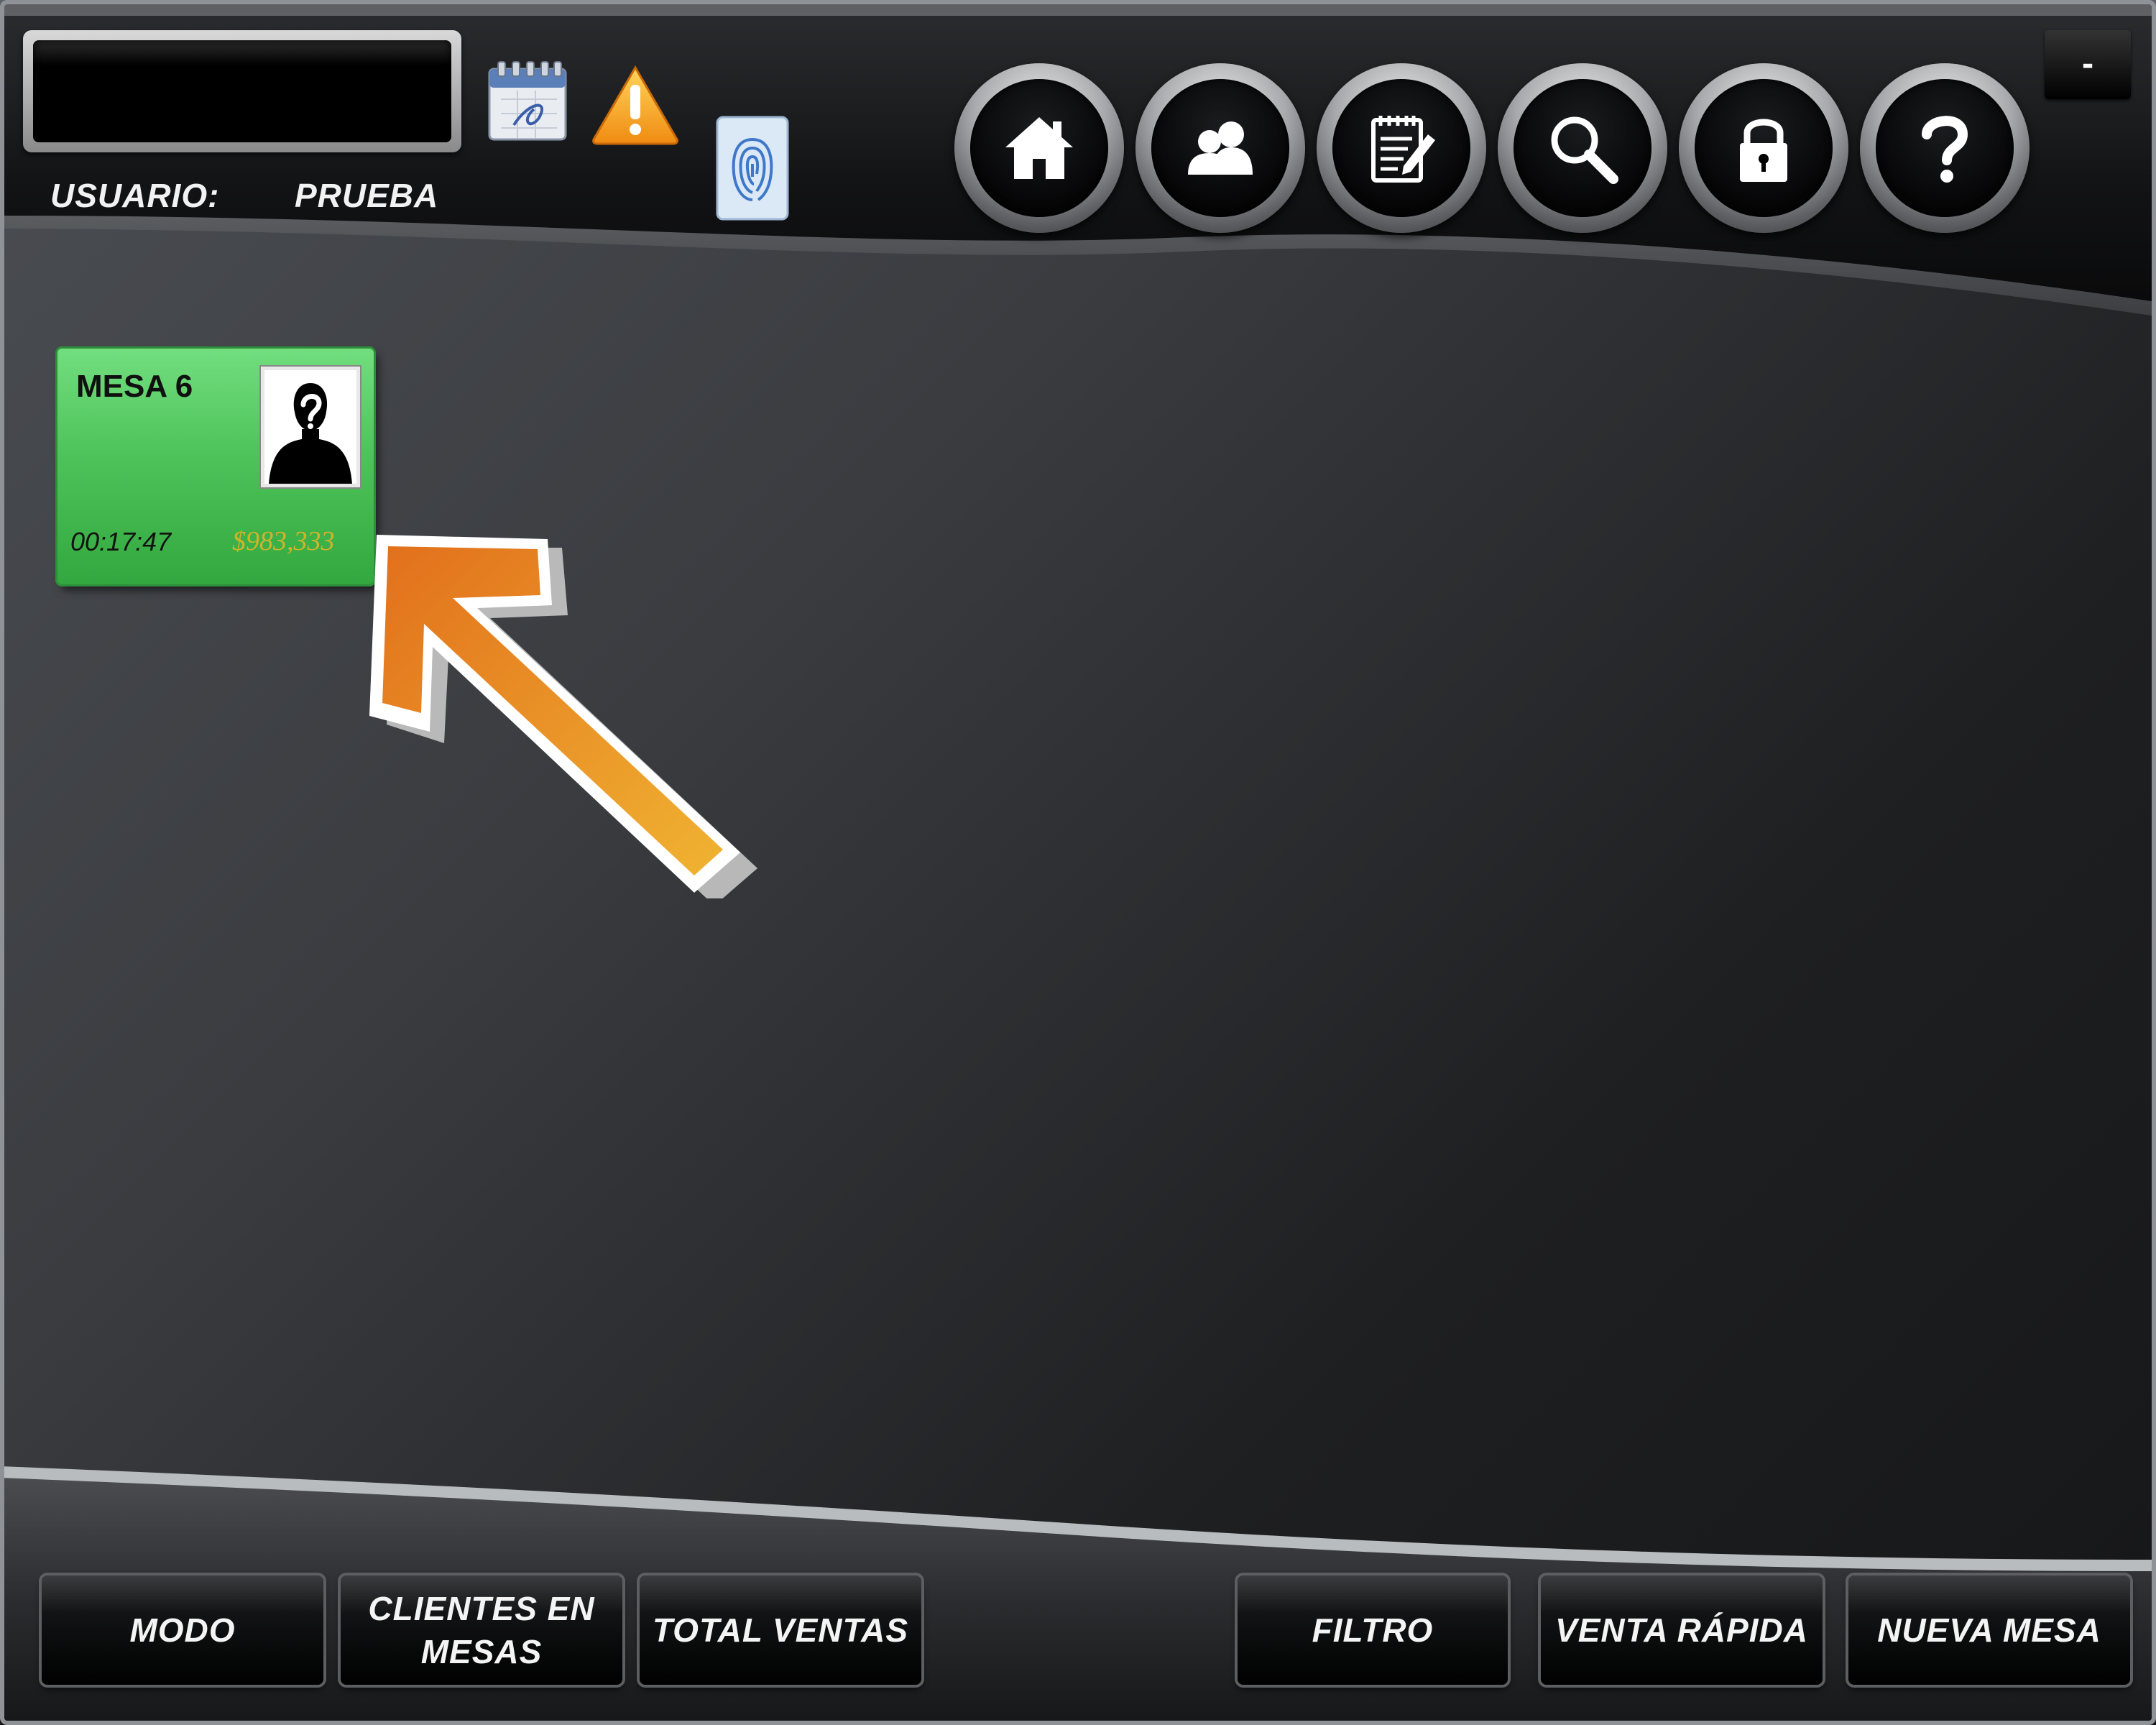 Image resolution: width=2156 pixels, height=1725 pixels. I want to click on total-ventas-label: TOTAL VENTAS, so click(781, 1630).